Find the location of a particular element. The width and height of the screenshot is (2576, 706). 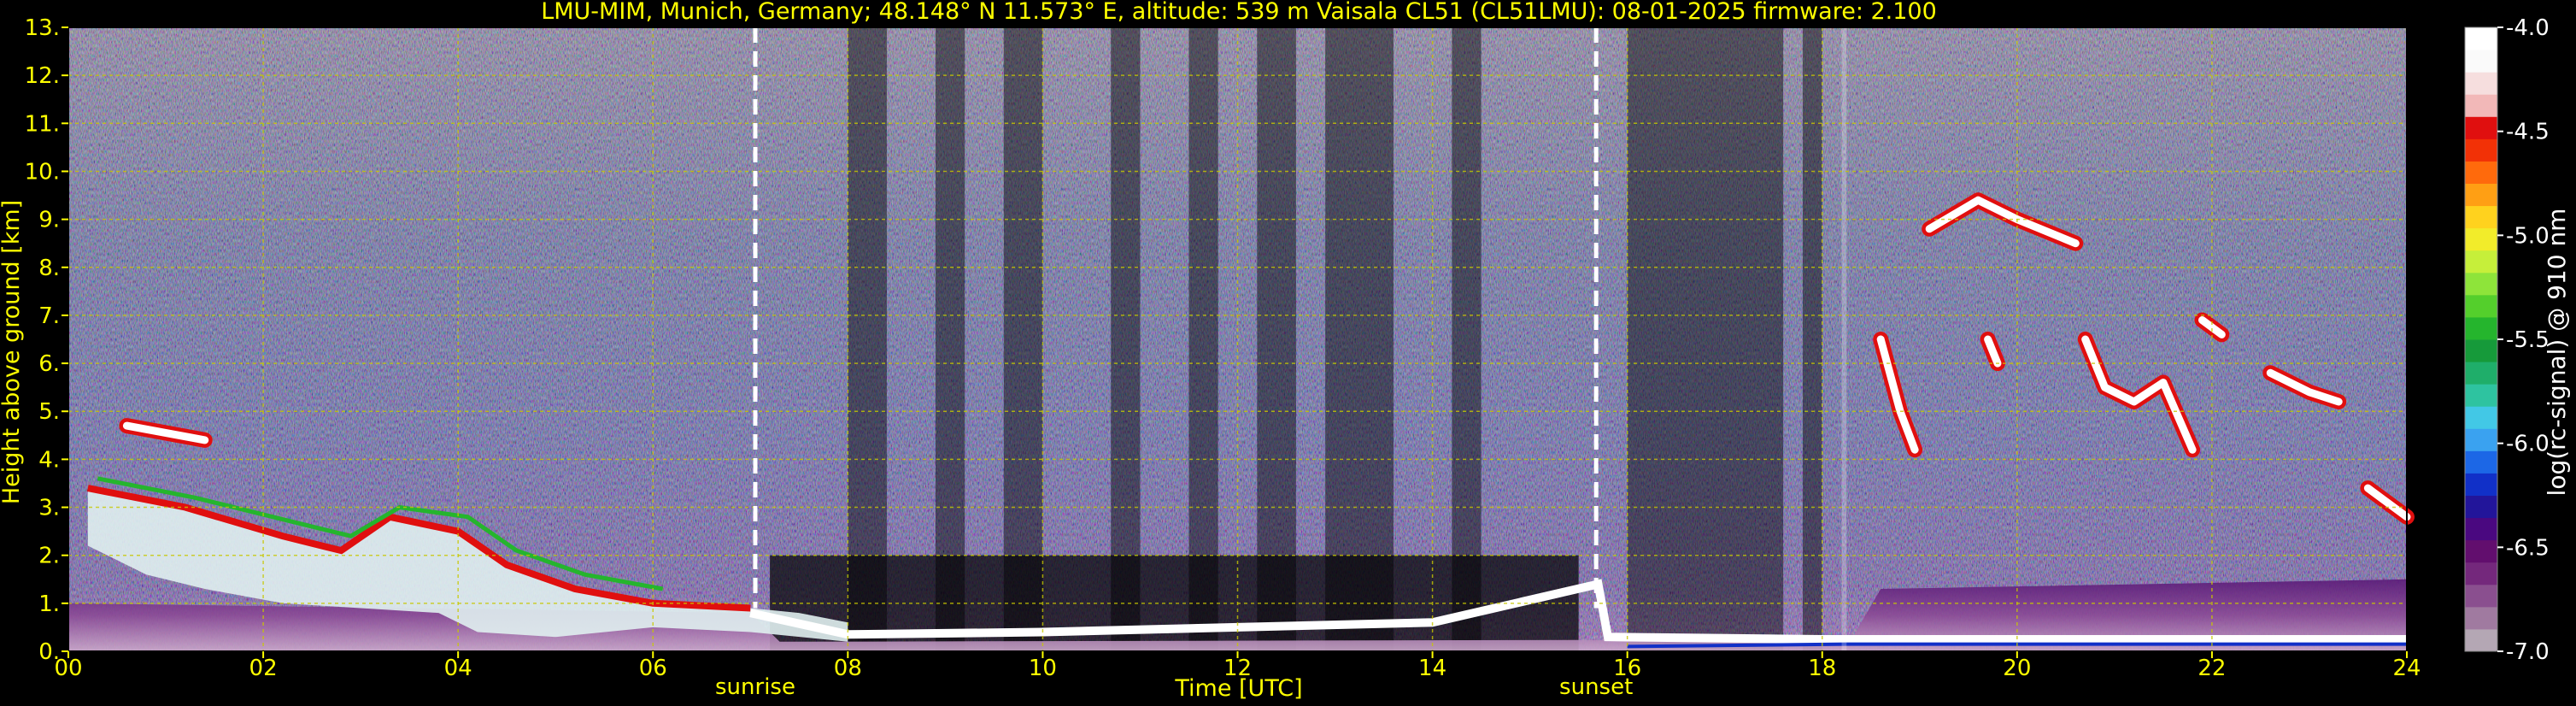

colorbar-tick-label: -4.5 is located at coordinates (2528, 132).